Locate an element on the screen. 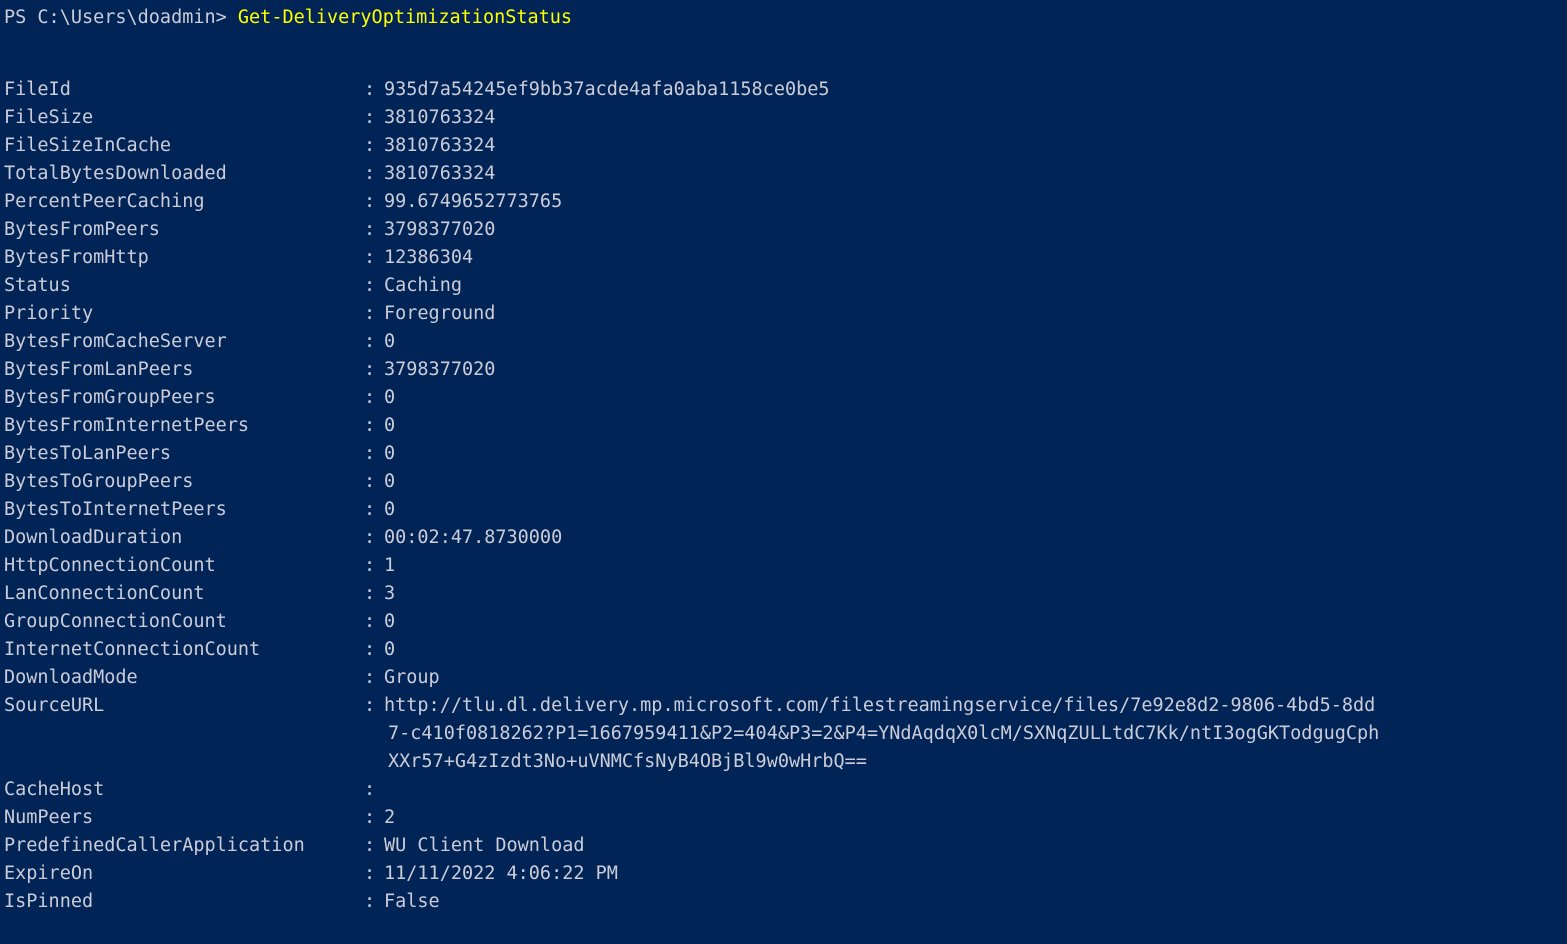 The width and height of the screenshot is (1567, 944). table-row: BytesFromHttp:12386304 is located at coordinates (783, 258).